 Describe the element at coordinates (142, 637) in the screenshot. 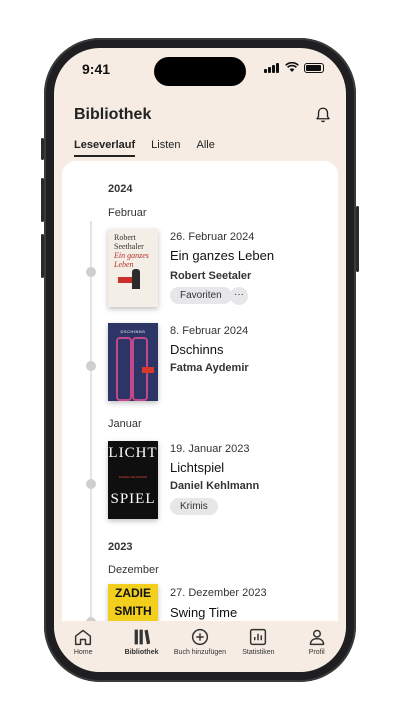

I see `library-icon` at that location.